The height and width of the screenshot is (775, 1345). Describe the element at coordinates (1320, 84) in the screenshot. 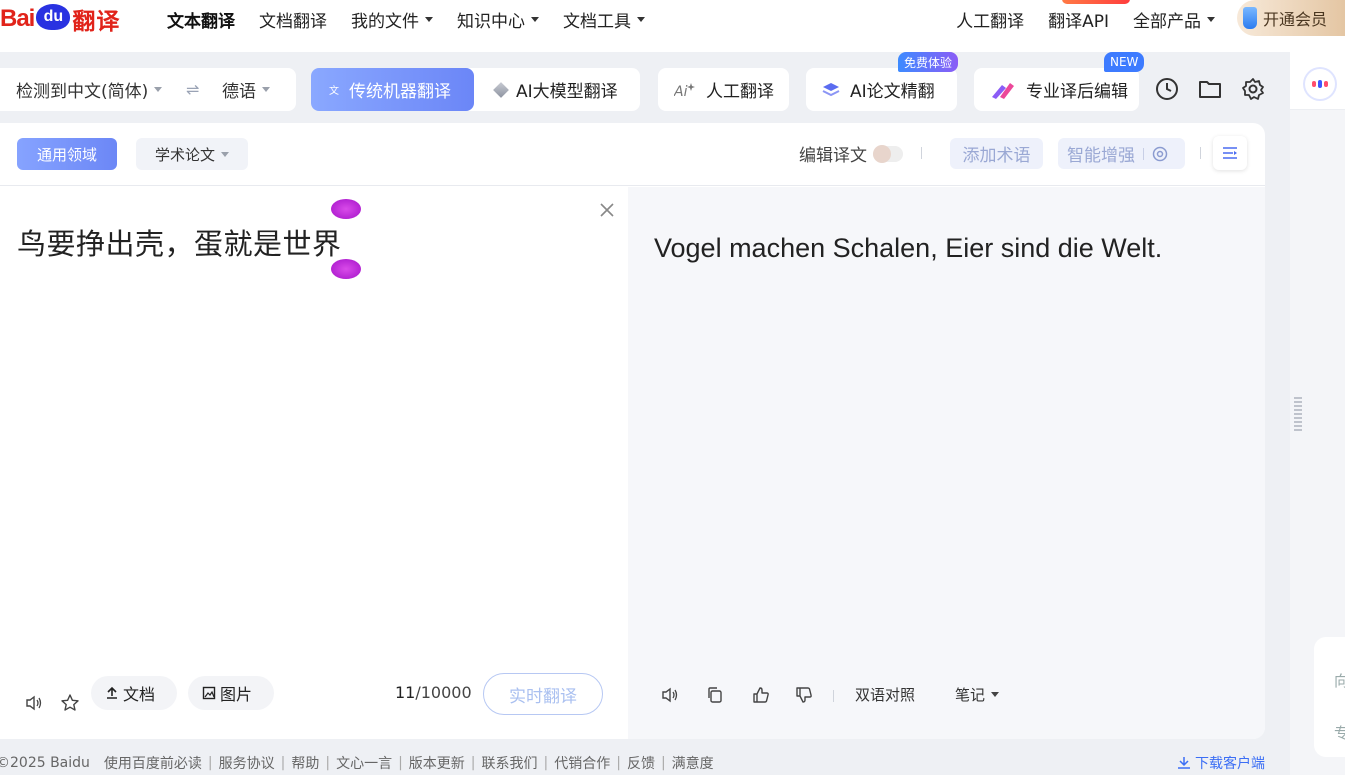

I see `assistant-logo-icon` at that location.